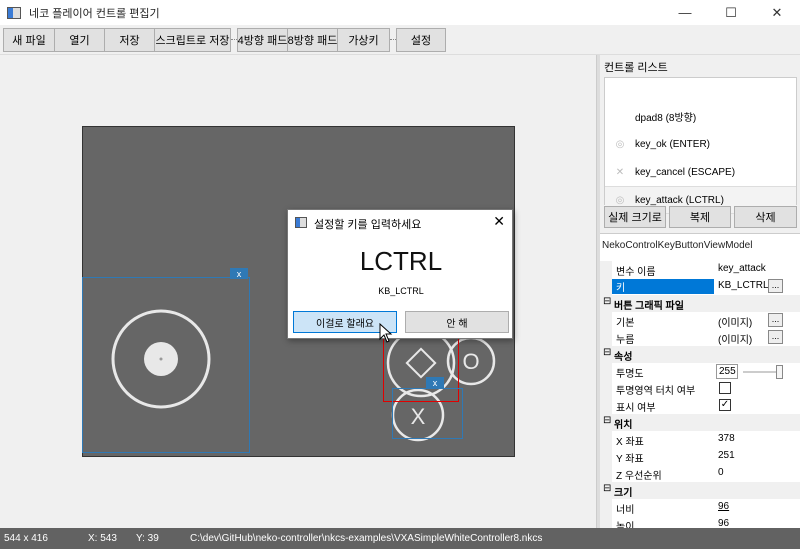 This screenshot has width=800, height=549. What do you see at coordinates (700, 172) in the screenshot?
I see `list-item: ✕ key_cancel (ESCAPE)` at bounding box center [700, 172].